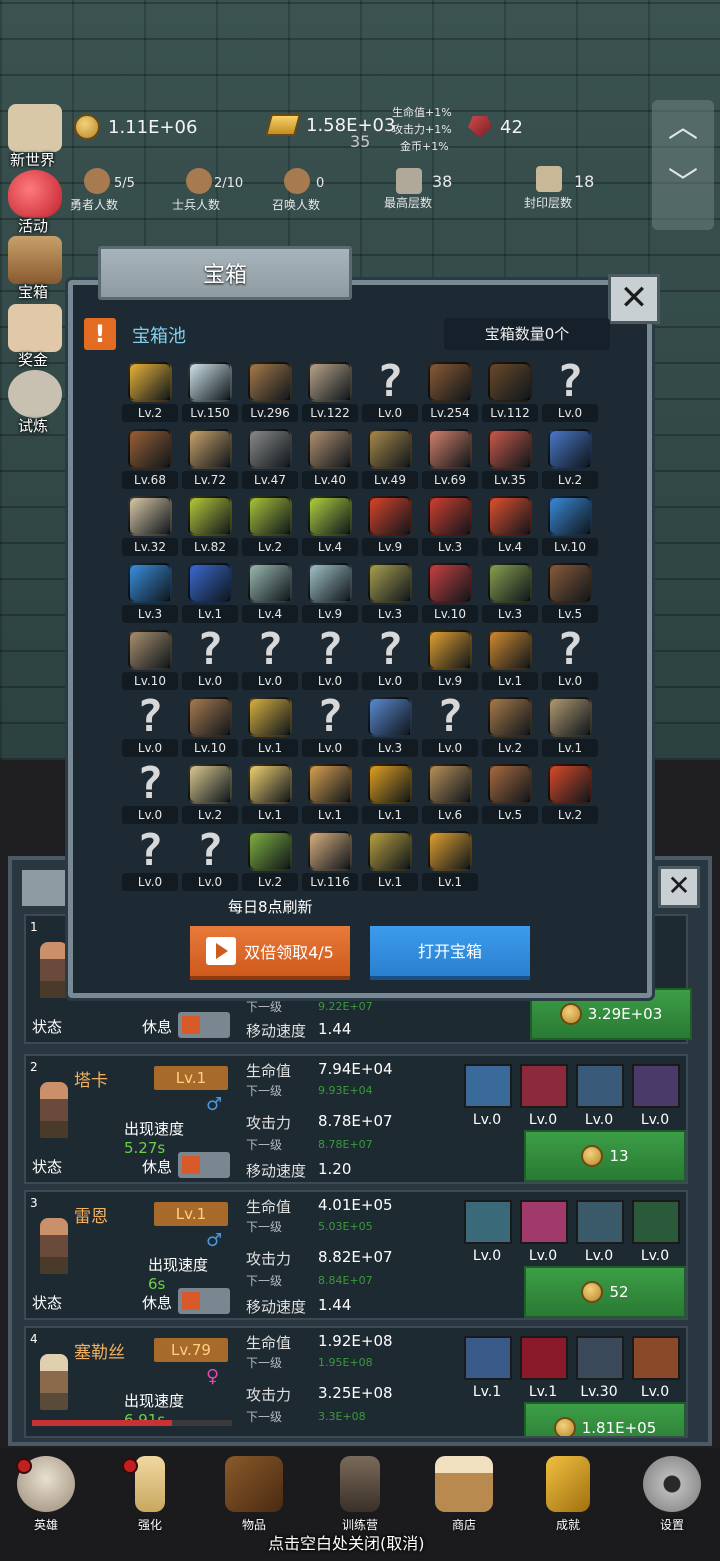 The width and height of the screenshot is (720, 1561). Describe the element at coordinates (209, 393) in the screenshot. I see `chest-item: Lv.150` at that location.